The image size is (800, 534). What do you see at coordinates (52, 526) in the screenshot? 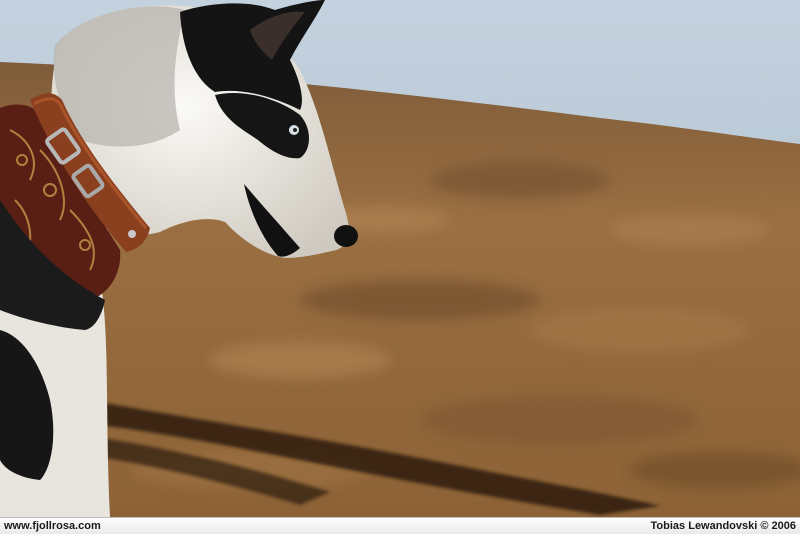
I see `website-credit: www.fjollrosa.com` at bounding box center [52, 526].